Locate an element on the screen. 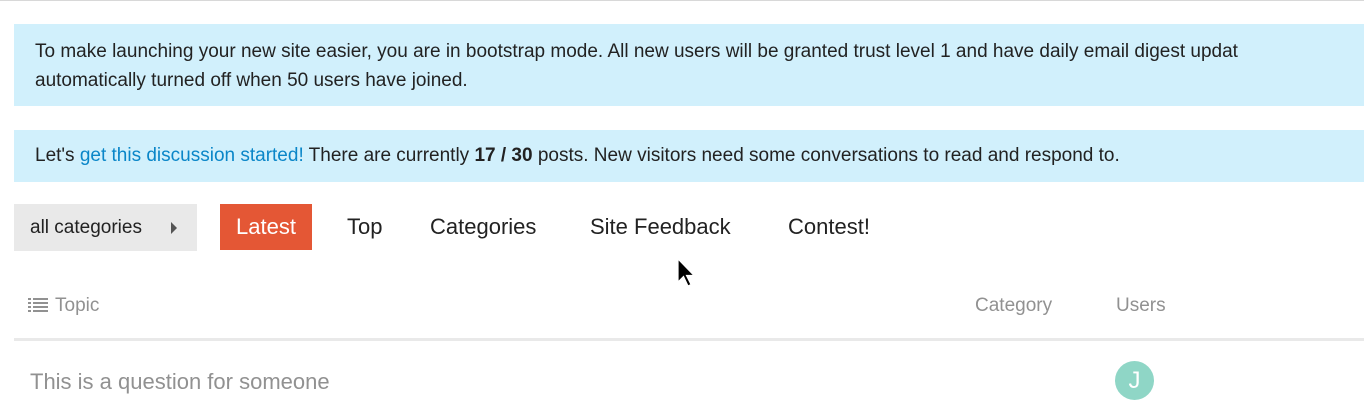 This screenshot has width=1364, height=406. list-icon is located at coordinates (38, 305).